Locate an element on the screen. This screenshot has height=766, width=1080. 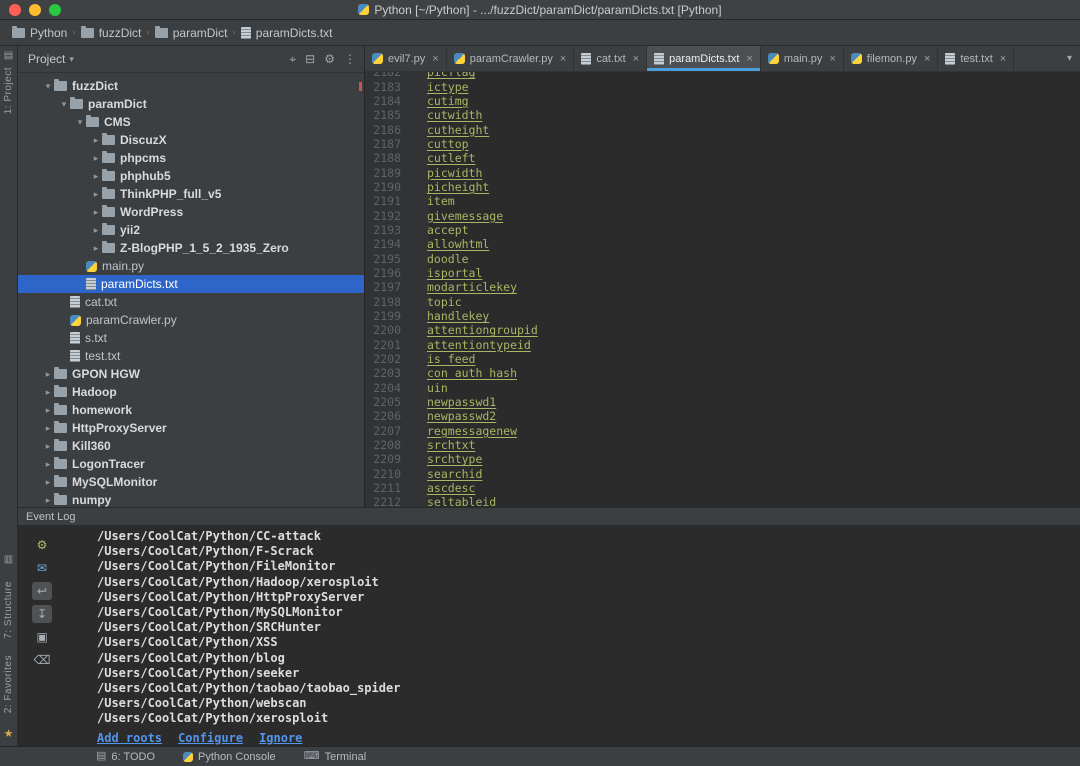
tree-item: cat.txt is located at coordinates (191, 302).